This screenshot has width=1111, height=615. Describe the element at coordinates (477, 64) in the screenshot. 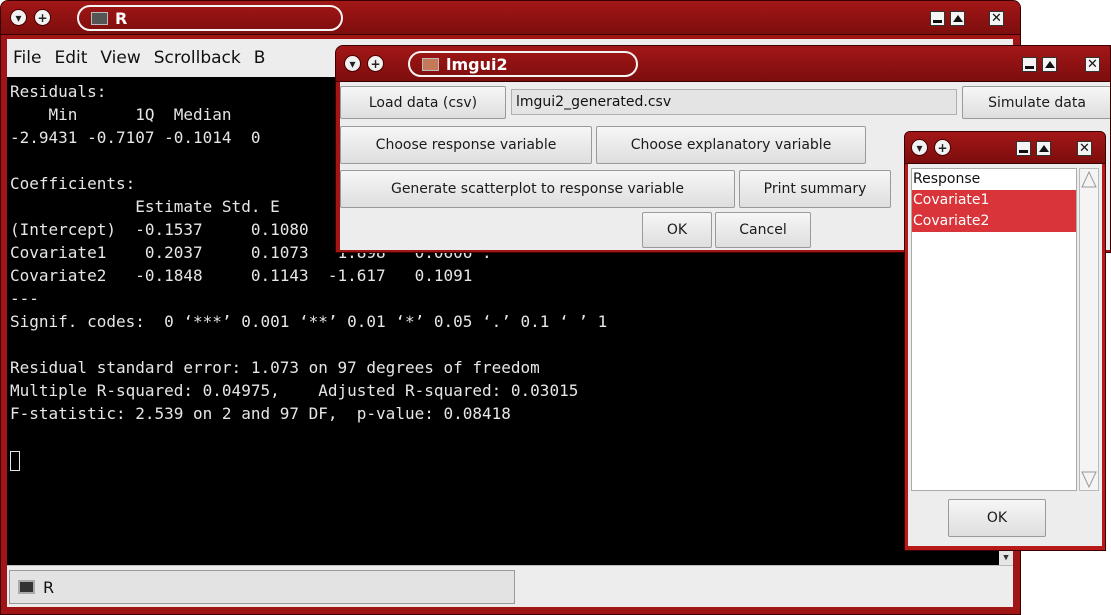

I see `lmgui2-window-title: lmgui2` at that location.